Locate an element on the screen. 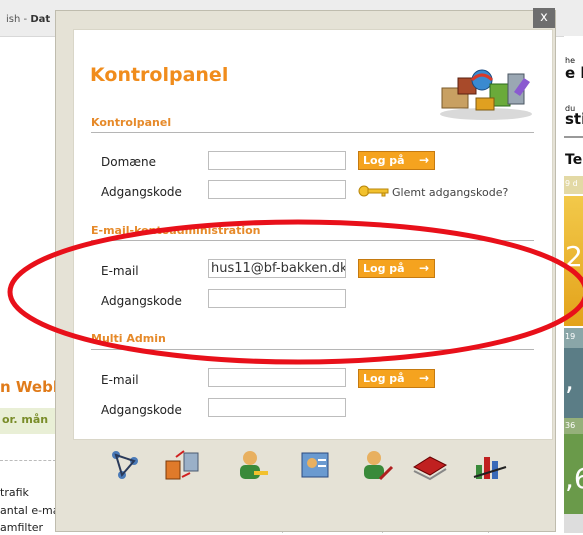 The image size is (583, 535). section-heading-email-admin: E-mail-kontoadministration is located at coordinates (176, 230).